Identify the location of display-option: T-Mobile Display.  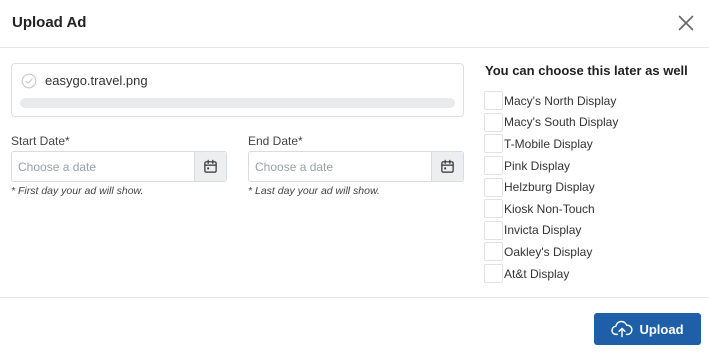
(551, 144).